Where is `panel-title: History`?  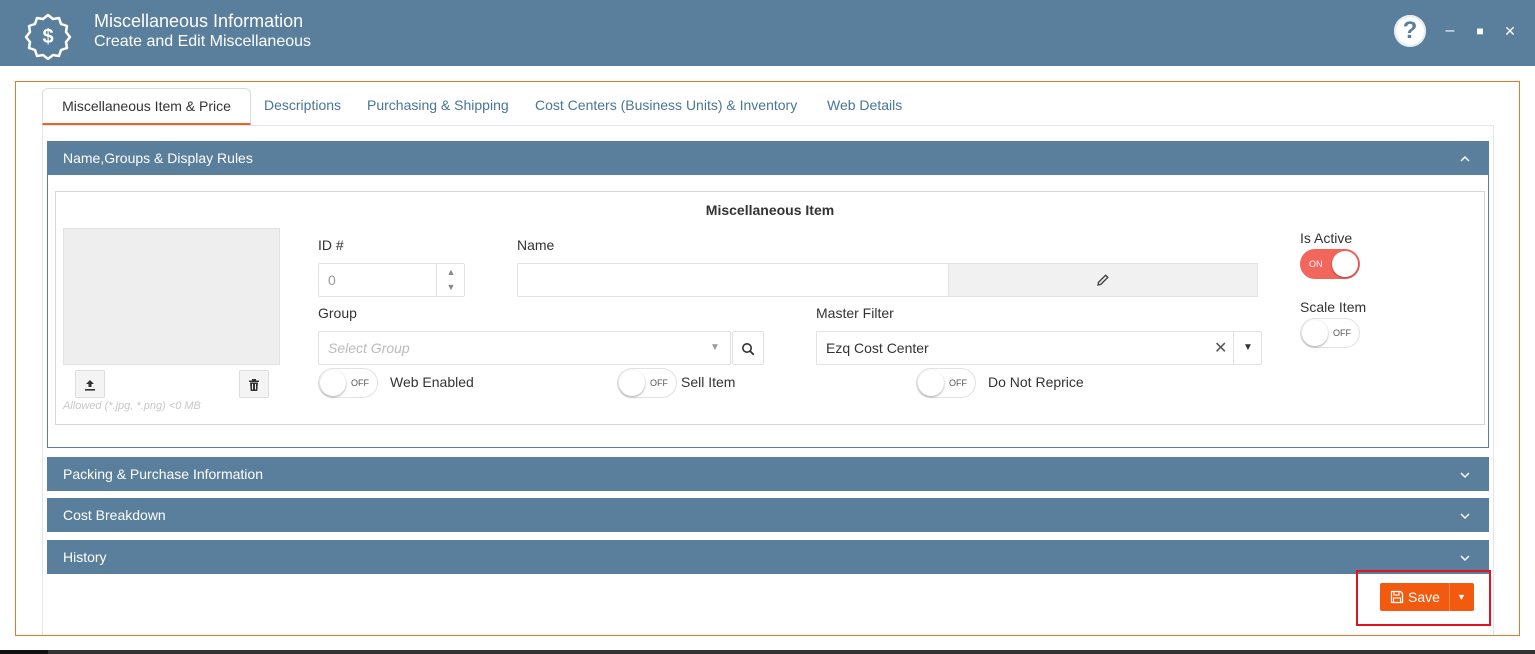
panel-title: History is located at coordinates (85, 557).